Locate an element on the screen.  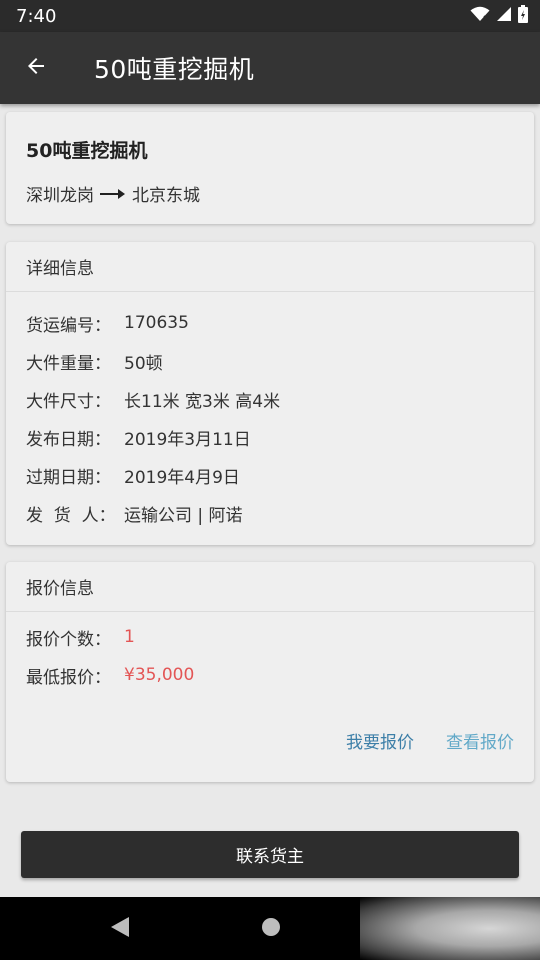
detail-row-expiry-date: 过期日期： 2019年4月9日 is located at coordinates (270, 475).